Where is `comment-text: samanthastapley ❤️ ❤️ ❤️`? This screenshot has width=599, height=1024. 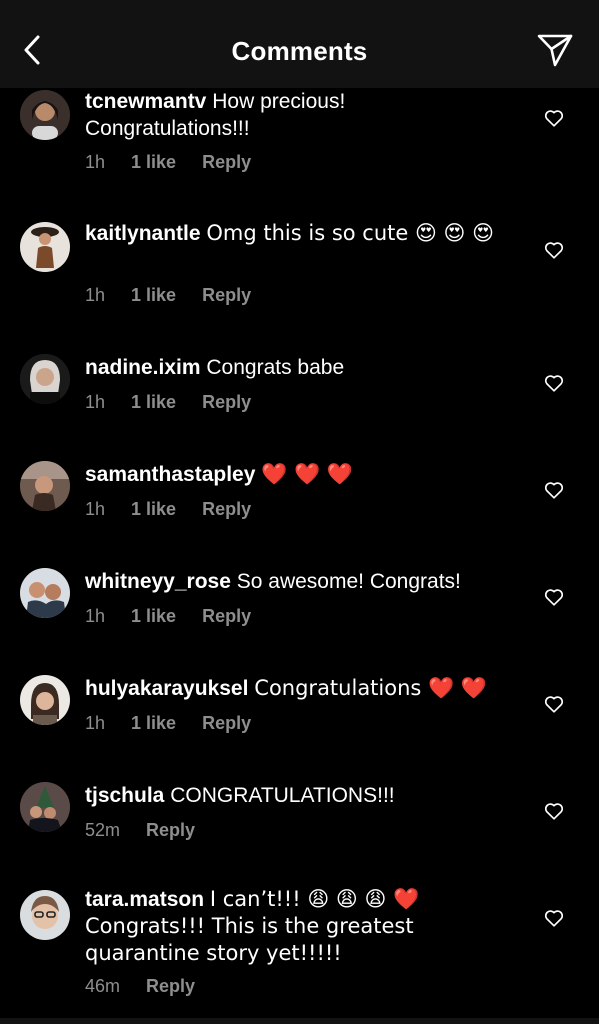 comment-text: samanthastapley ❤️ ❤️ ❤️ is located at coordinates (295, 474).